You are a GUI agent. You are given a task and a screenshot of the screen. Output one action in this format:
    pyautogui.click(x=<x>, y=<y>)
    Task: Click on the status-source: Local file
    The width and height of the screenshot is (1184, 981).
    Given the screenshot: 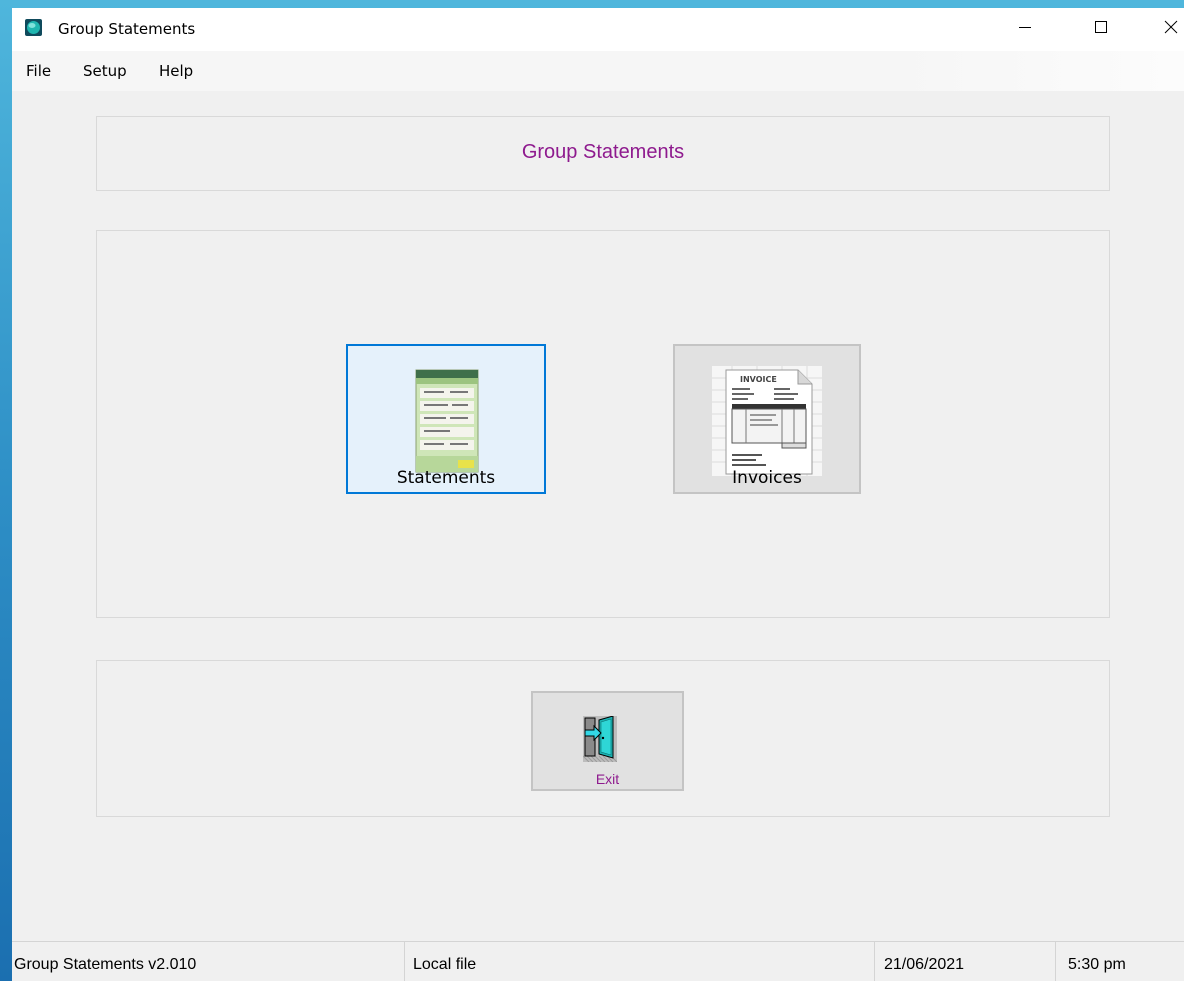 What is the action you would take?
    pyautogui.click(x=445, y=964)
    